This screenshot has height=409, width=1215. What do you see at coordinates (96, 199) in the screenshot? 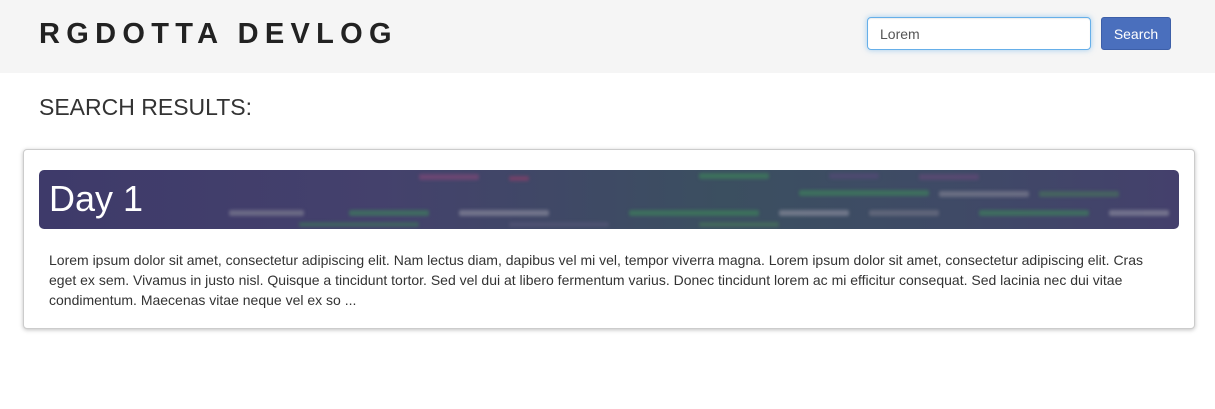
I see `result-title: Day 1` at bounding box center [96, 199].